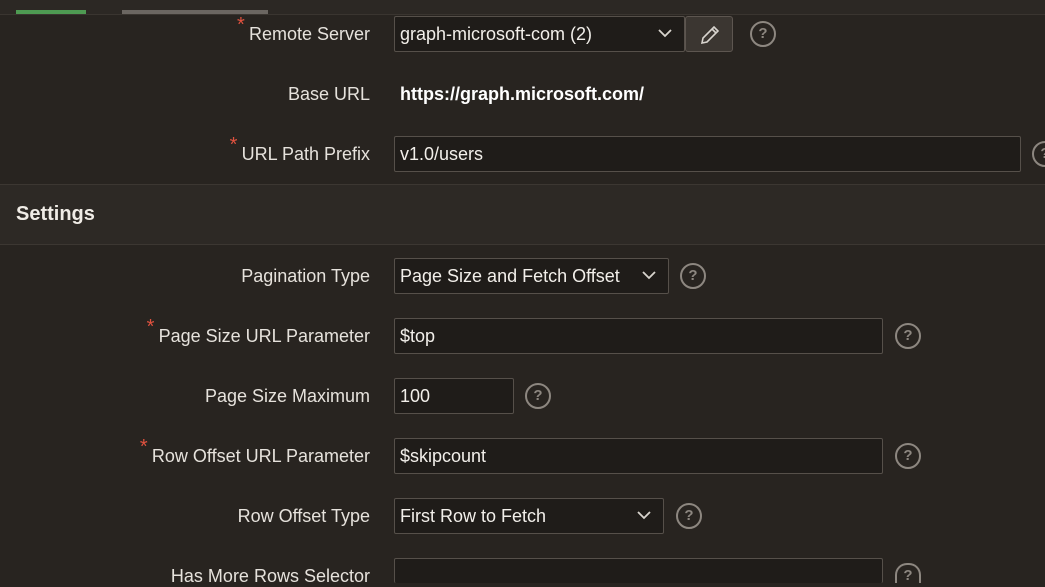 The height and width of the screenshot is (587, 1045). Describe the element at coordinates (496, 34) in the screenshot. I see `remote-server-value: graph-microsoft-com (2)` at that location.